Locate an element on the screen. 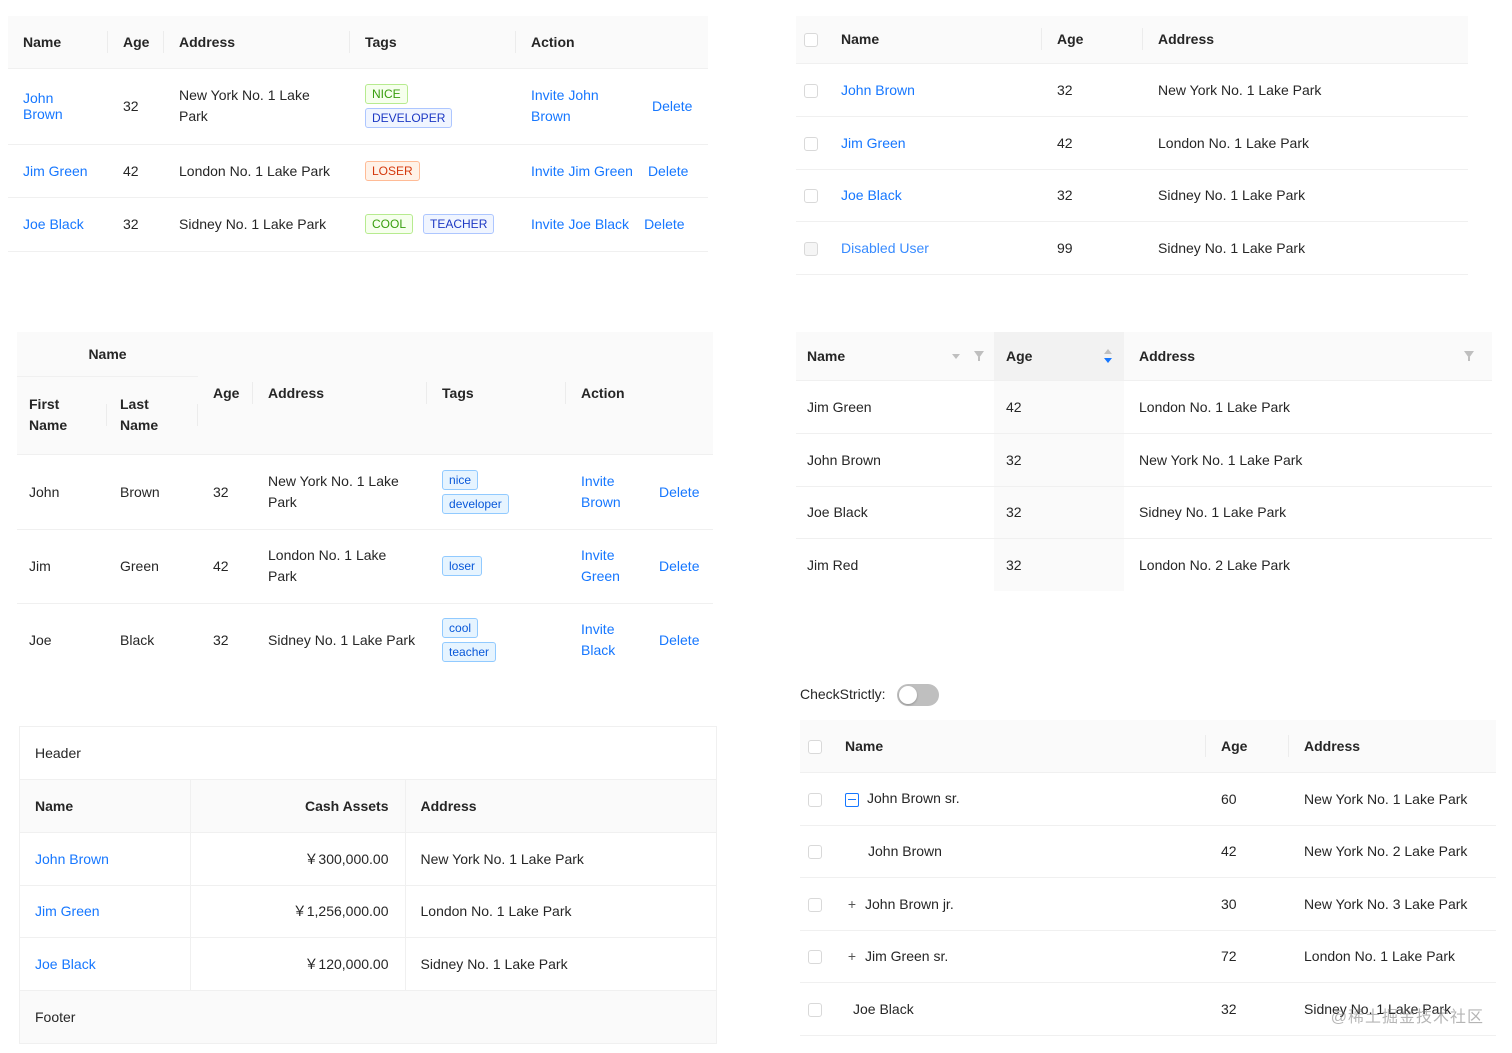  invite-link: Invite Green is located at coordinates (620, 566).